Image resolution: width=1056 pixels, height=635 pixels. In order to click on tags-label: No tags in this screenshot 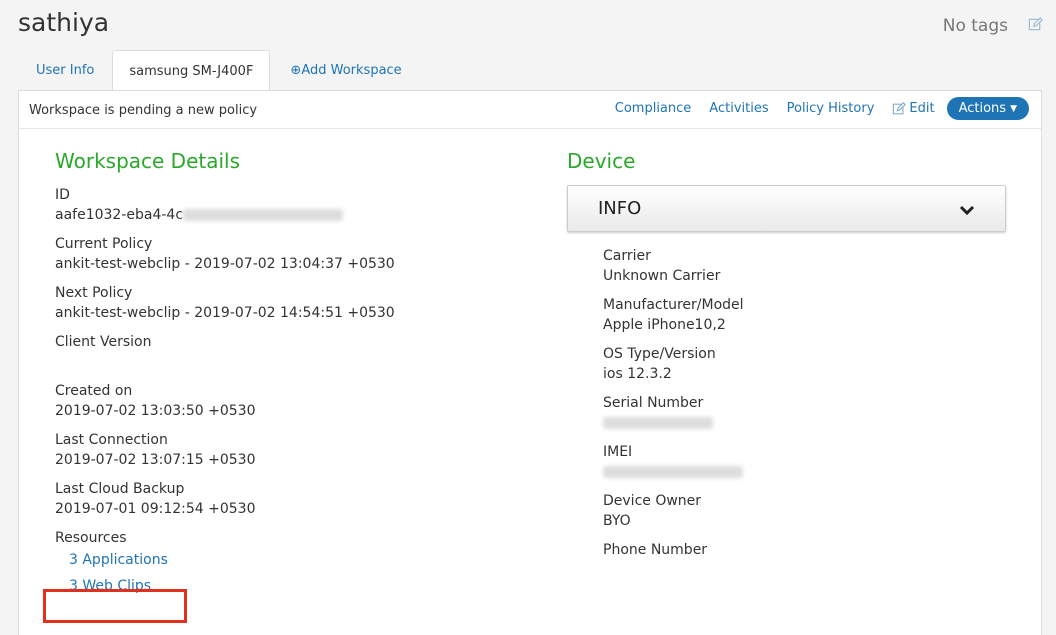, I will do `click(975, 26)`.